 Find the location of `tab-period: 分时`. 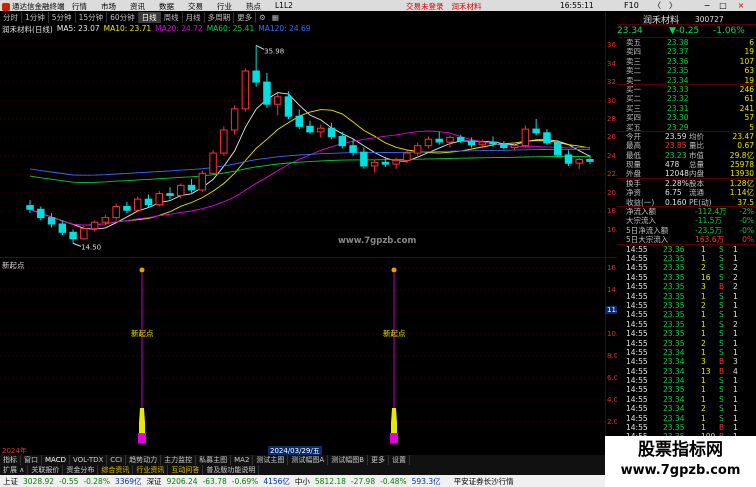

tab-period: 分时 is located at coordinates (11, 17).